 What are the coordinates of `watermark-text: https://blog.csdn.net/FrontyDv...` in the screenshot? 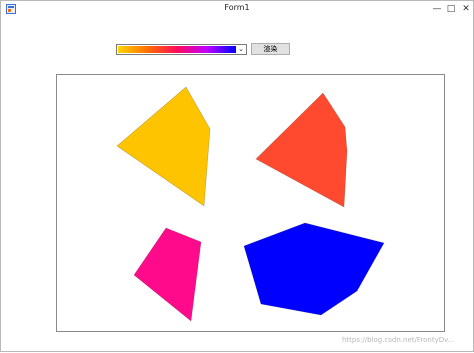 It's located at (398, 340).